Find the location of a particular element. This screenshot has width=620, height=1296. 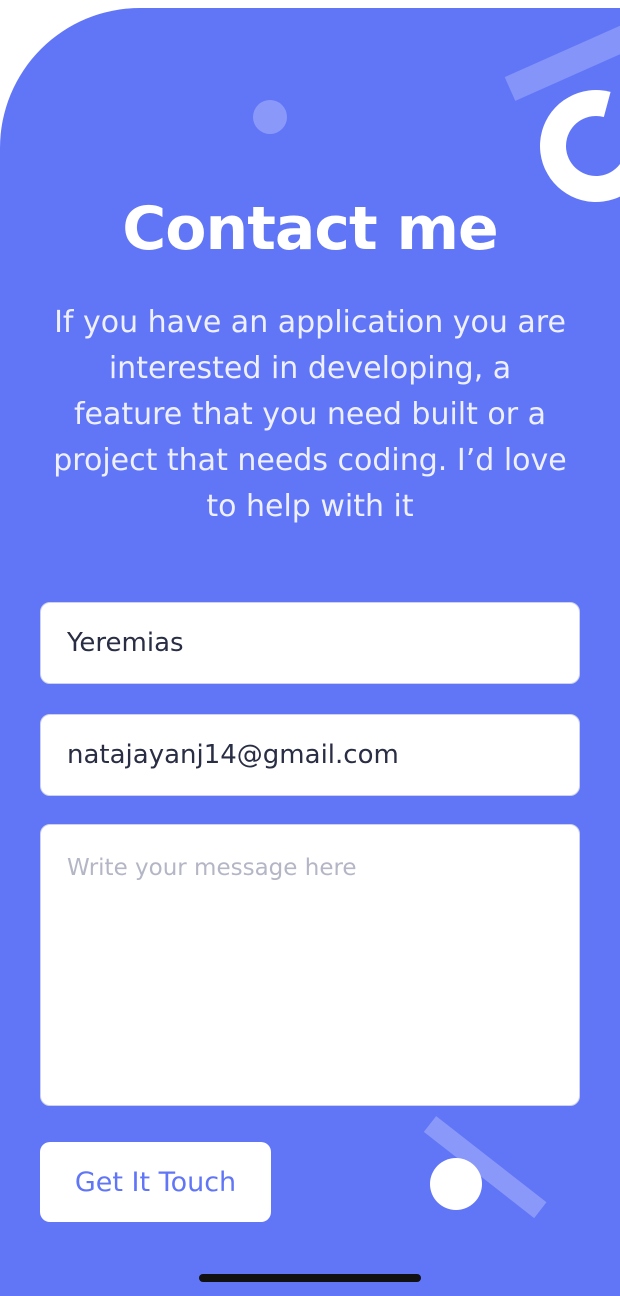

home-indicator is located at coordinates (310, 1278).